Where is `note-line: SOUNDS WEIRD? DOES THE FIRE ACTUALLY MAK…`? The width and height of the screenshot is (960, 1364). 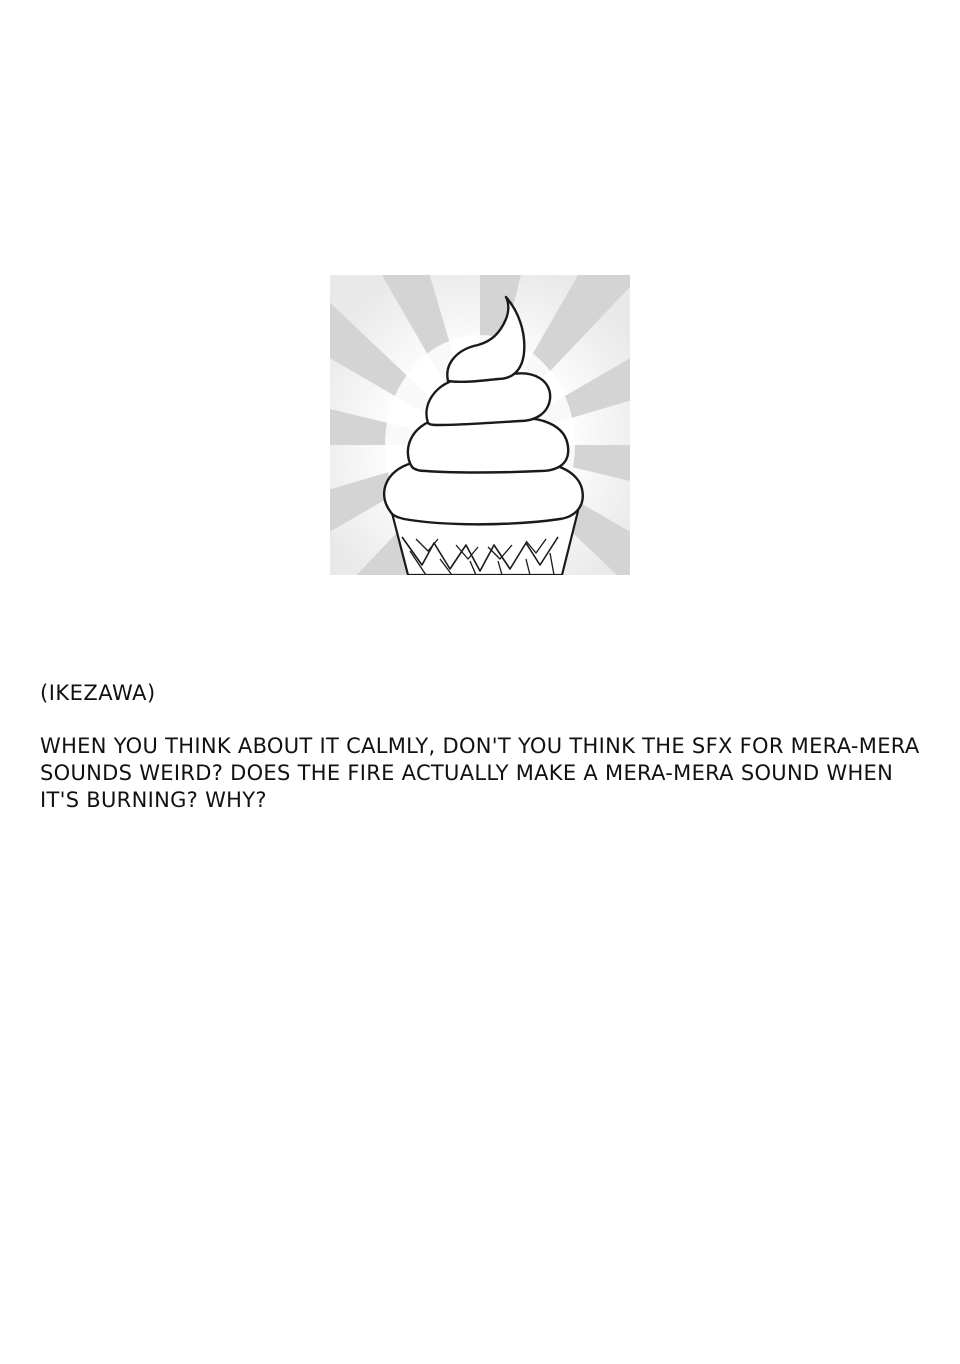 note-line: SOUNDS WEIRD? DOES THE FIRE ACTUALLY MAK… is located at coordinates (467, 773).